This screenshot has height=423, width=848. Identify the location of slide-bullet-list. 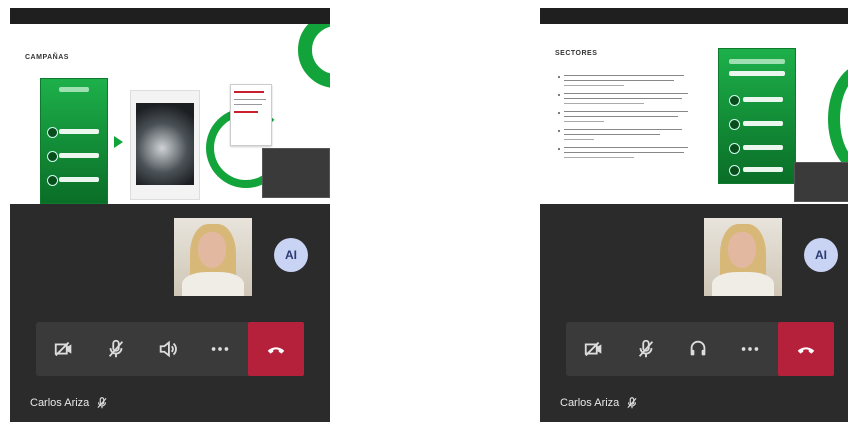
(628, 119).